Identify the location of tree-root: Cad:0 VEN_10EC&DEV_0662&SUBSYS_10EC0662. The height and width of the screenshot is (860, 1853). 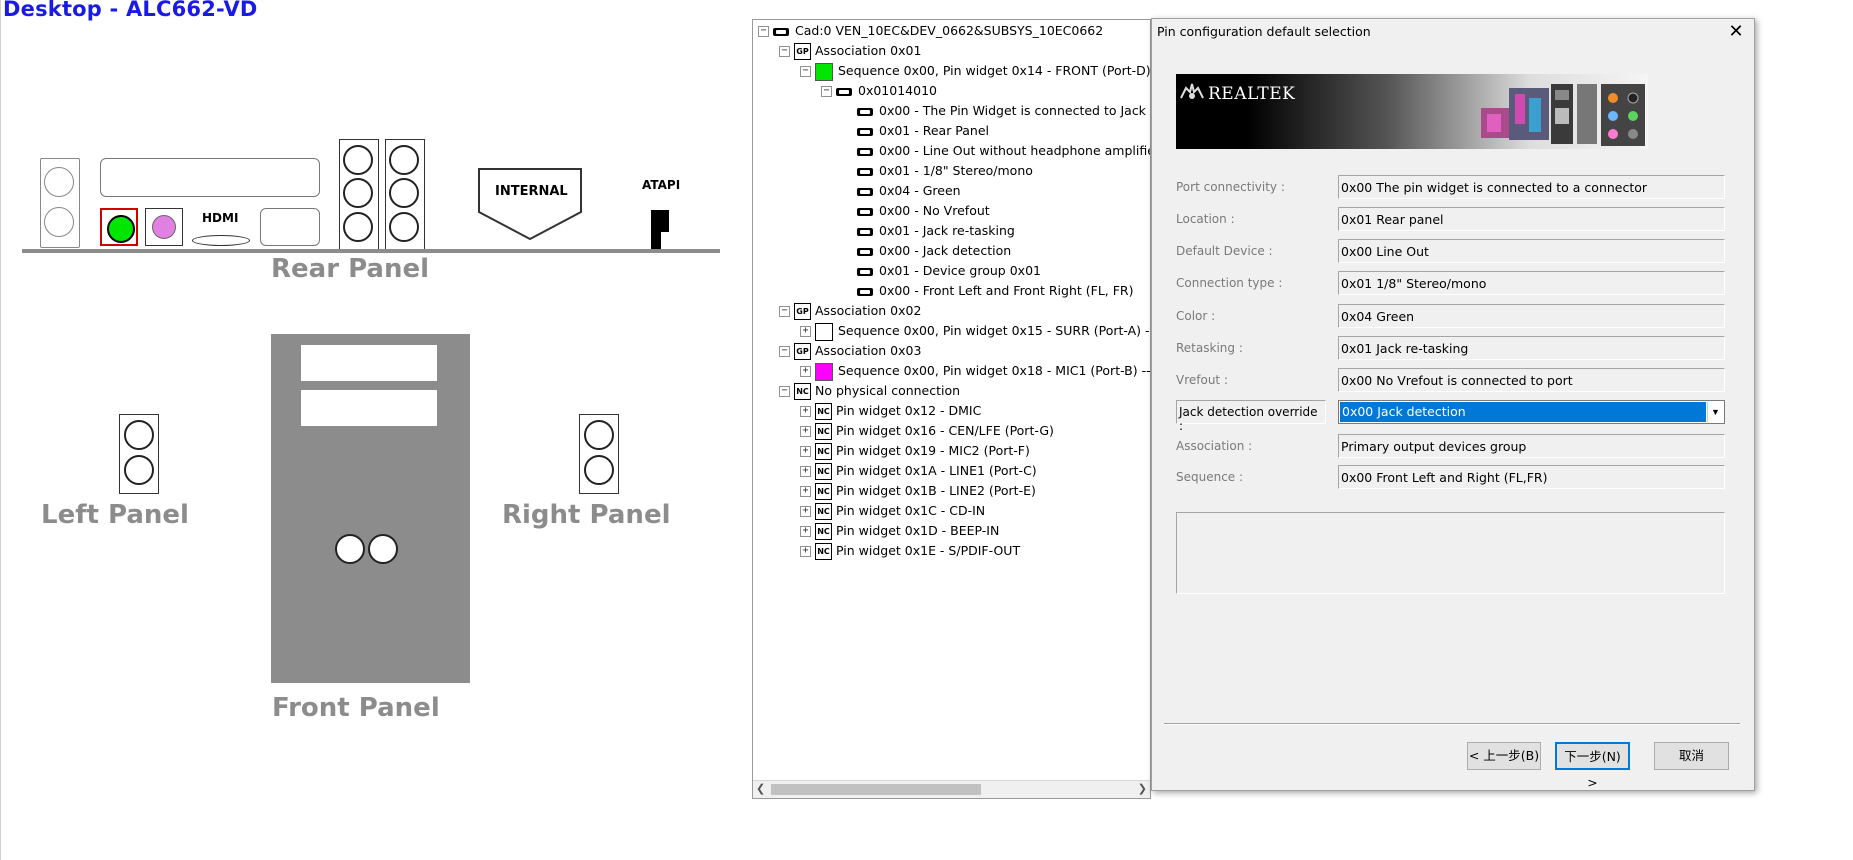
(938, 31).